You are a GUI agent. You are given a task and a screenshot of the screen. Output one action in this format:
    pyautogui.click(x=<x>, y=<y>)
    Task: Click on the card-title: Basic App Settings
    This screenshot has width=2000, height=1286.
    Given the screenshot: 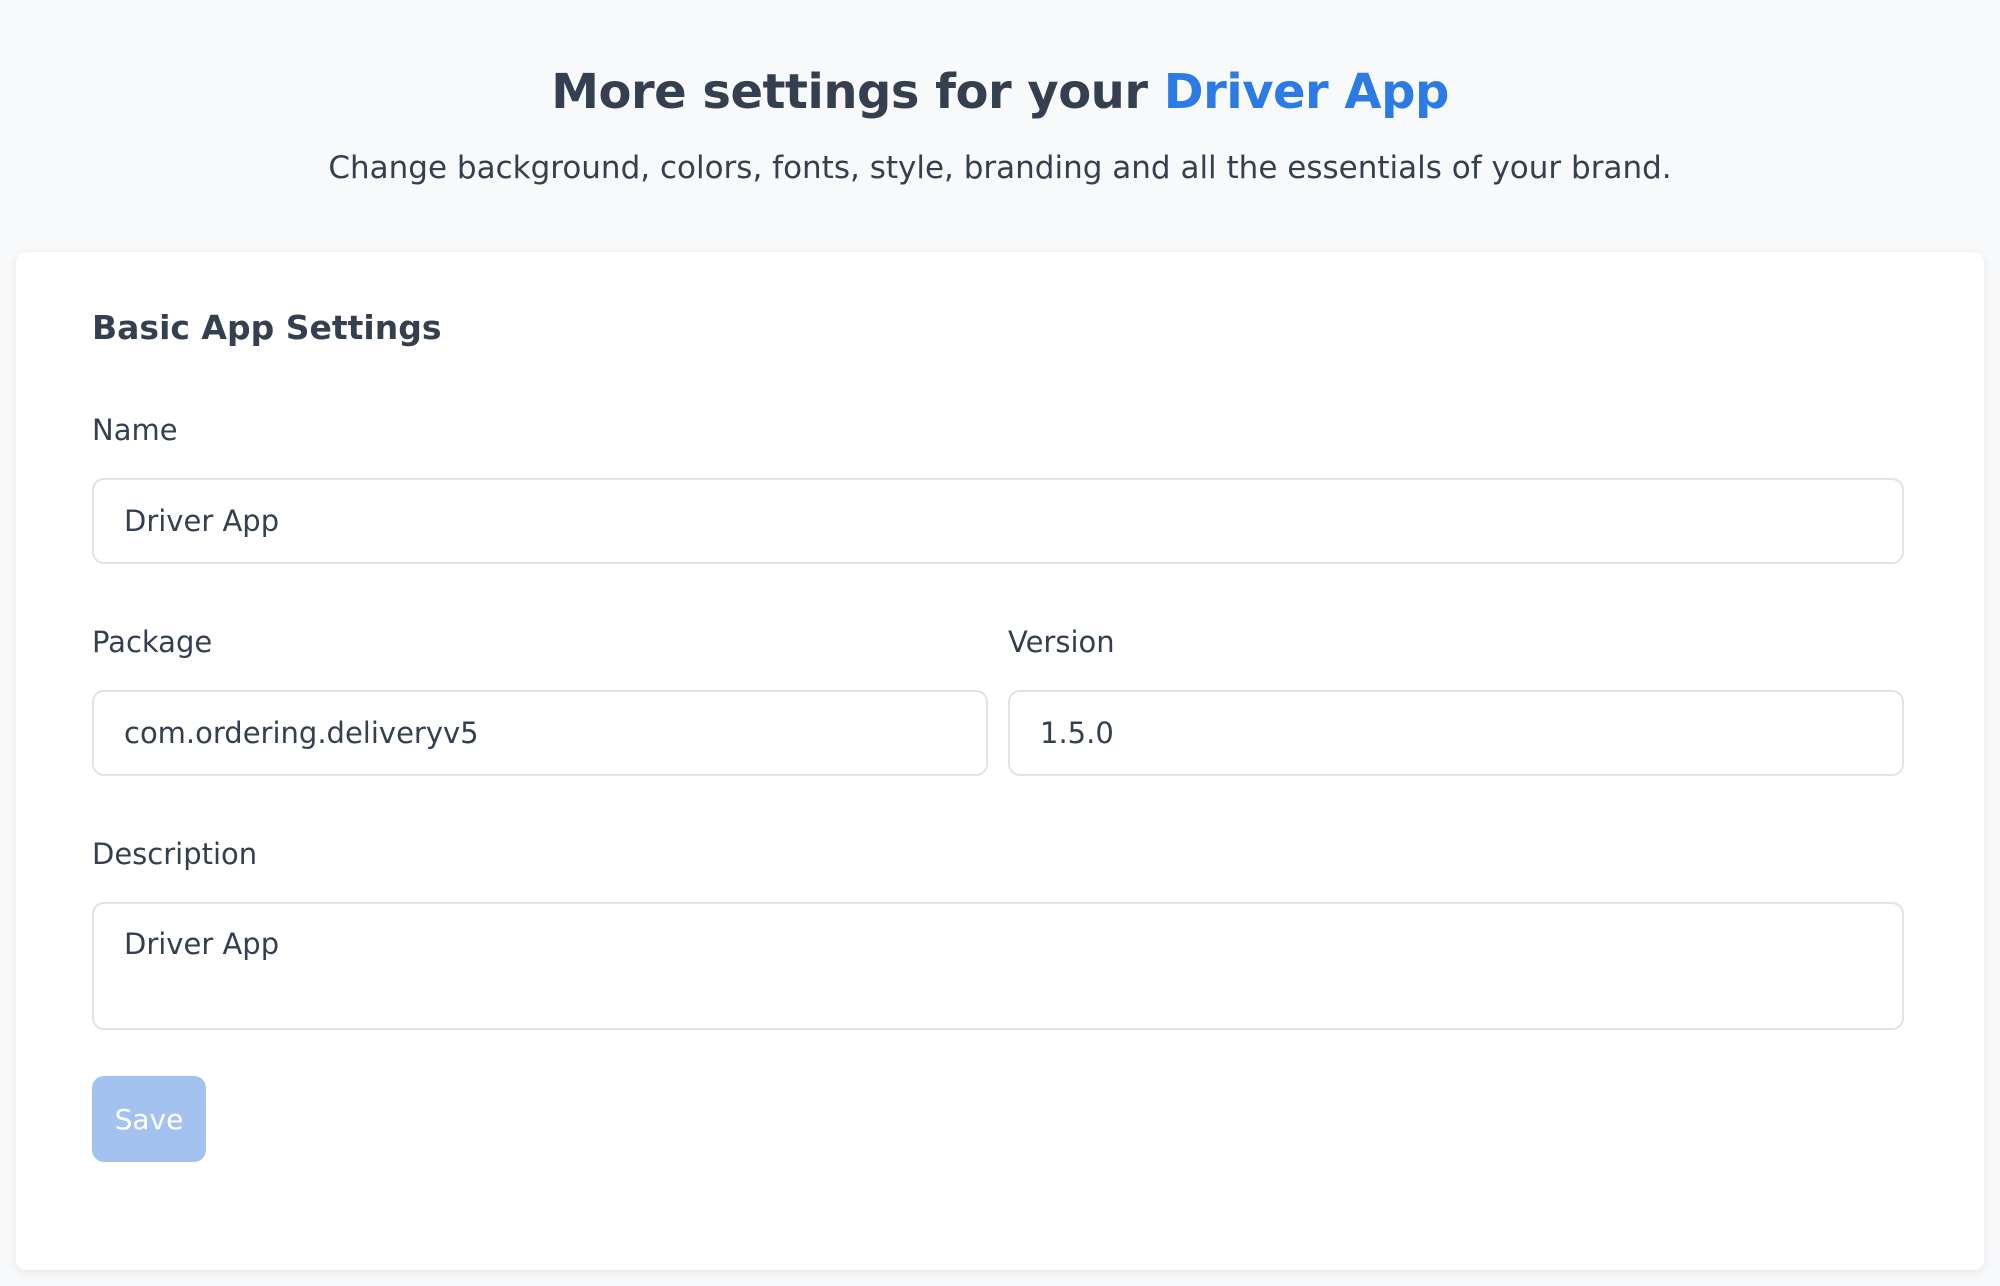 What is the action you would take?
    pyautogui.click(x=267, y=327)
    